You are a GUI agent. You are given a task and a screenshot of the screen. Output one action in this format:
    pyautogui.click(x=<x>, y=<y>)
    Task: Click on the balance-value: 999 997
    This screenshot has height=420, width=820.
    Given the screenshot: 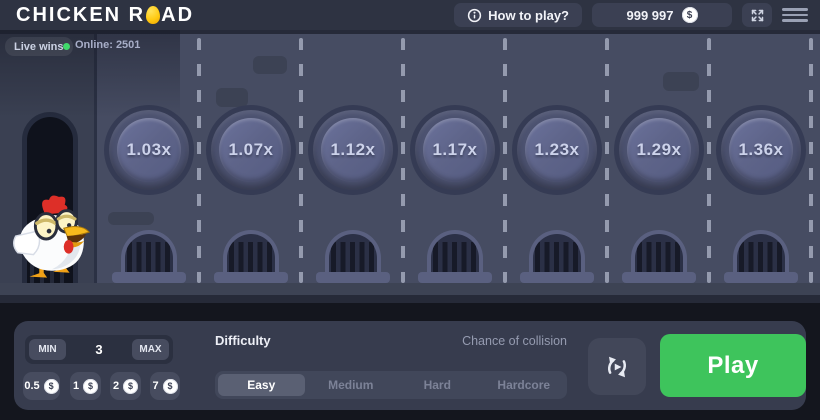 What is the action you would take?
    pyautogui.click(x=650, y=15)
    